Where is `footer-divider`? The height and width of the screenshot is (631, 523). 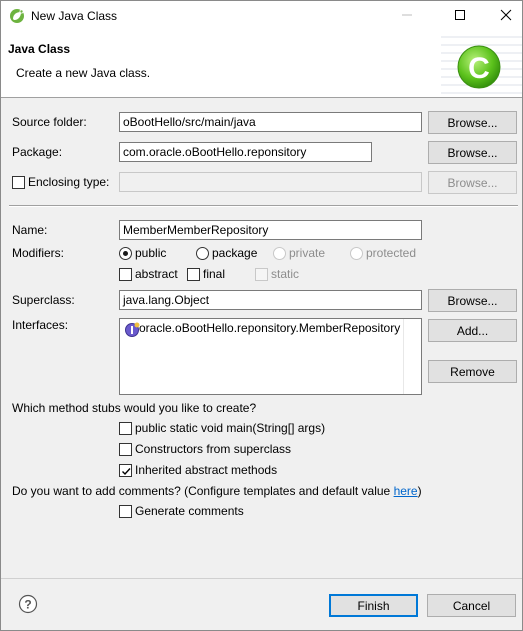 footer-divider is located at coordinates (261, 578).